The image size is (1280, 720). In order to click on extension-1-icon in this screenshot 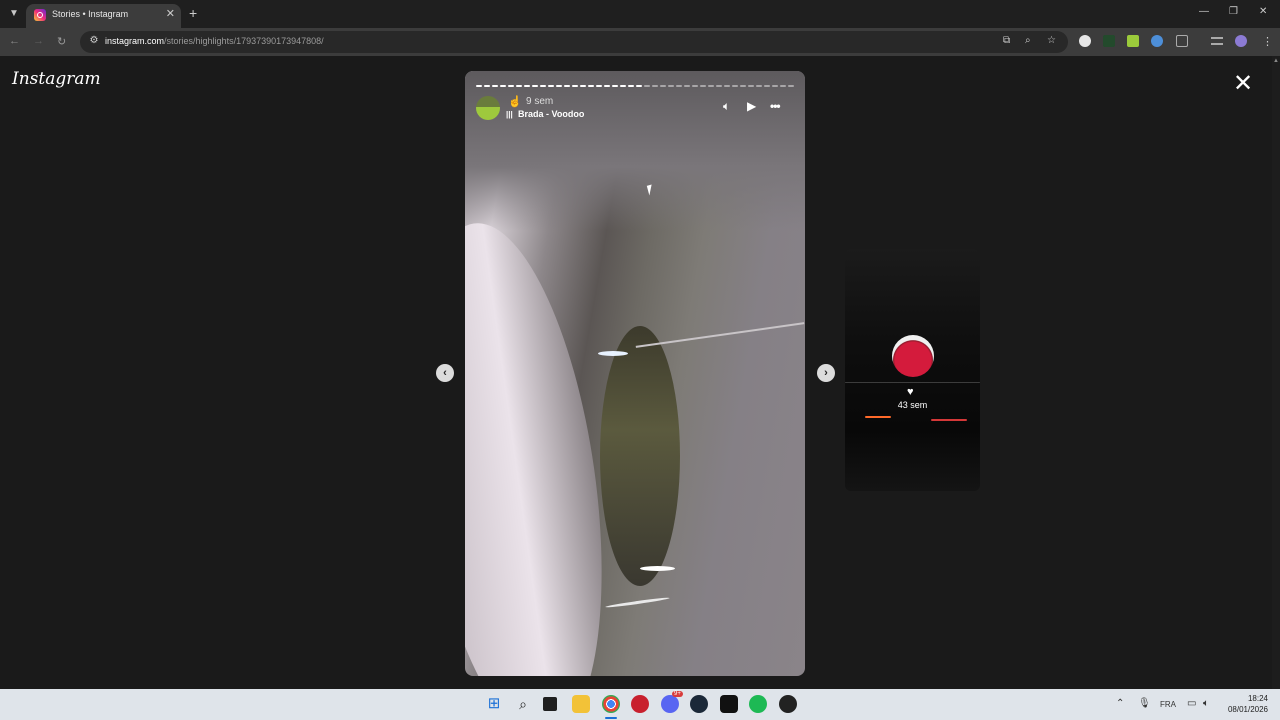, I will do `click(1085, 41)`.